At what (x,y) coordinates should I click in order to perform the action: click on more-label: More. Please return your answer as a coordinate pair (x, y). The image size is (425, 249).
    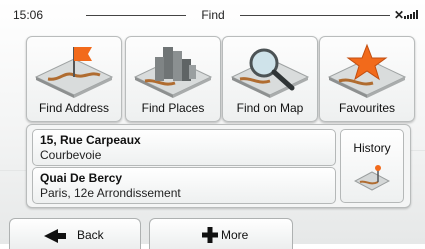
    Looking at the image, I should click on (235, 235).